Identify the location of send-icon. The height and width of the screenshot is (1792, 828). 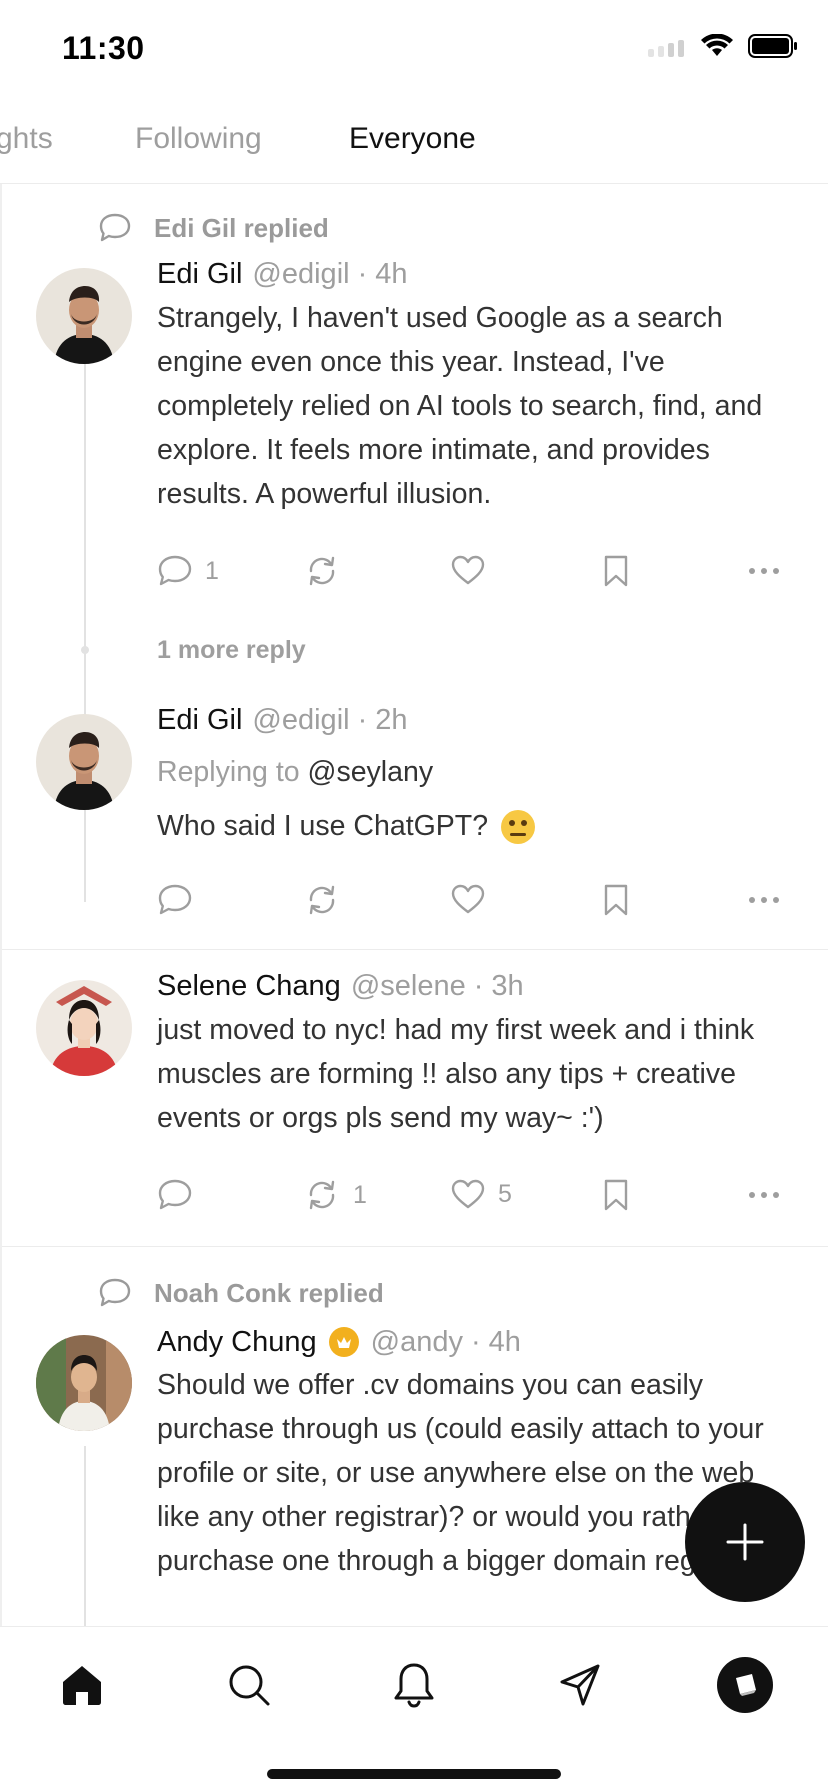
(580, 1685).